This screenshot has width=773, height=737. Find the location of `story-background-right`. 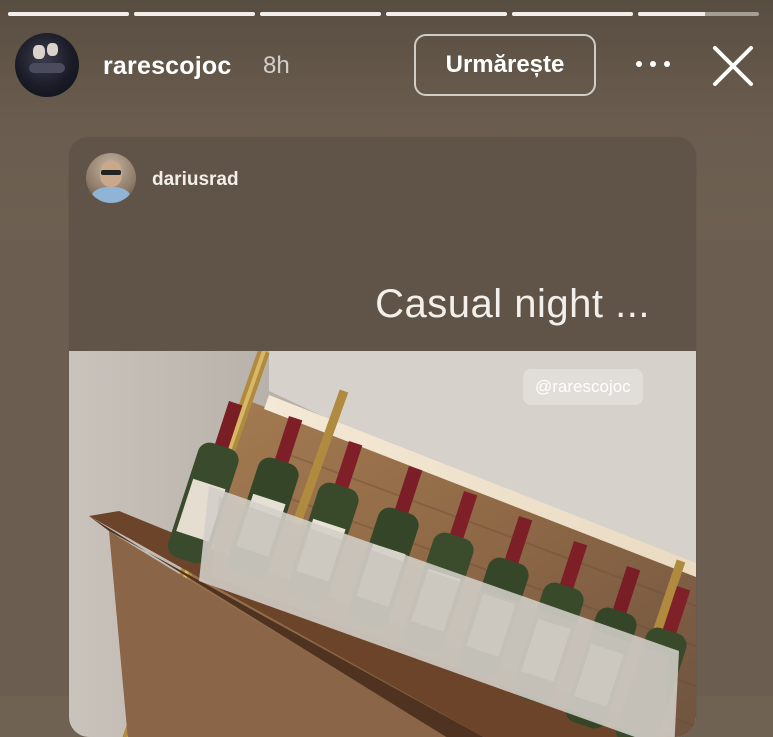

story-background-right is located at coordinates (734, 468).